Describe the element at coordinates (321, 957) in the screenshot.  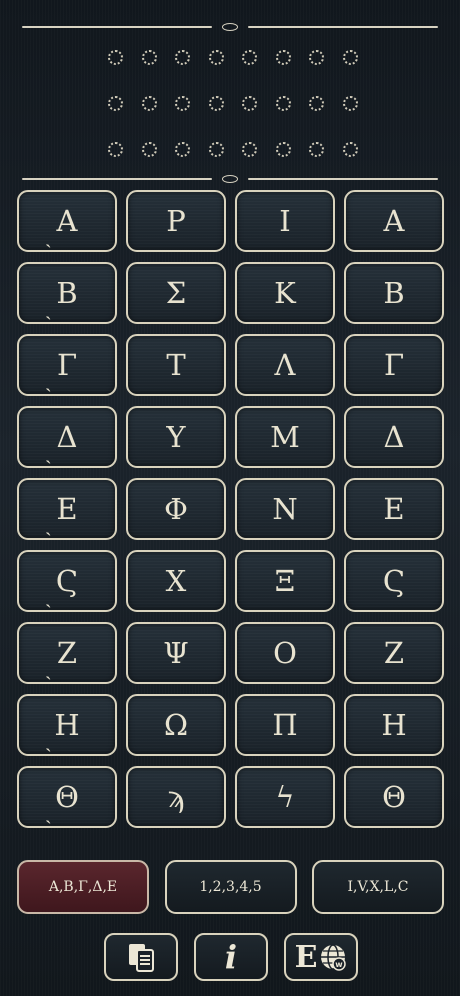
I see `language-web-button: E w` at that location.